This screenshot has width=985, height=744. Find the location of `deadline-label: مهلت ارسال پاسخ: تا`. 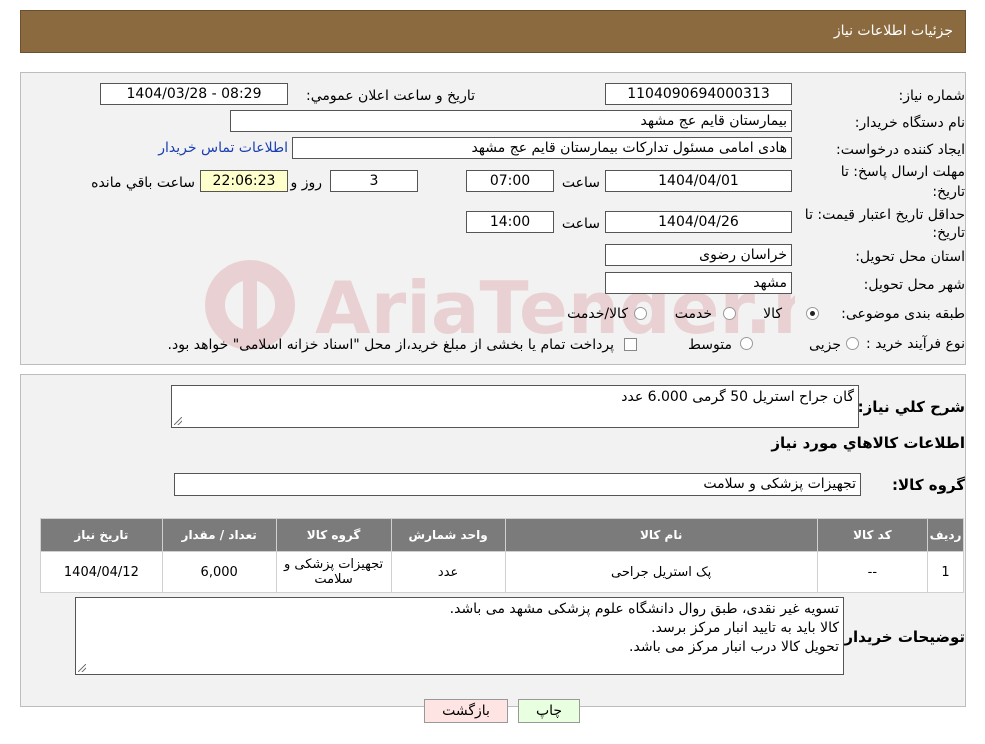

deadline-label: مهلت ارسال پاسخ: تا is located at coordinates (902, 172).